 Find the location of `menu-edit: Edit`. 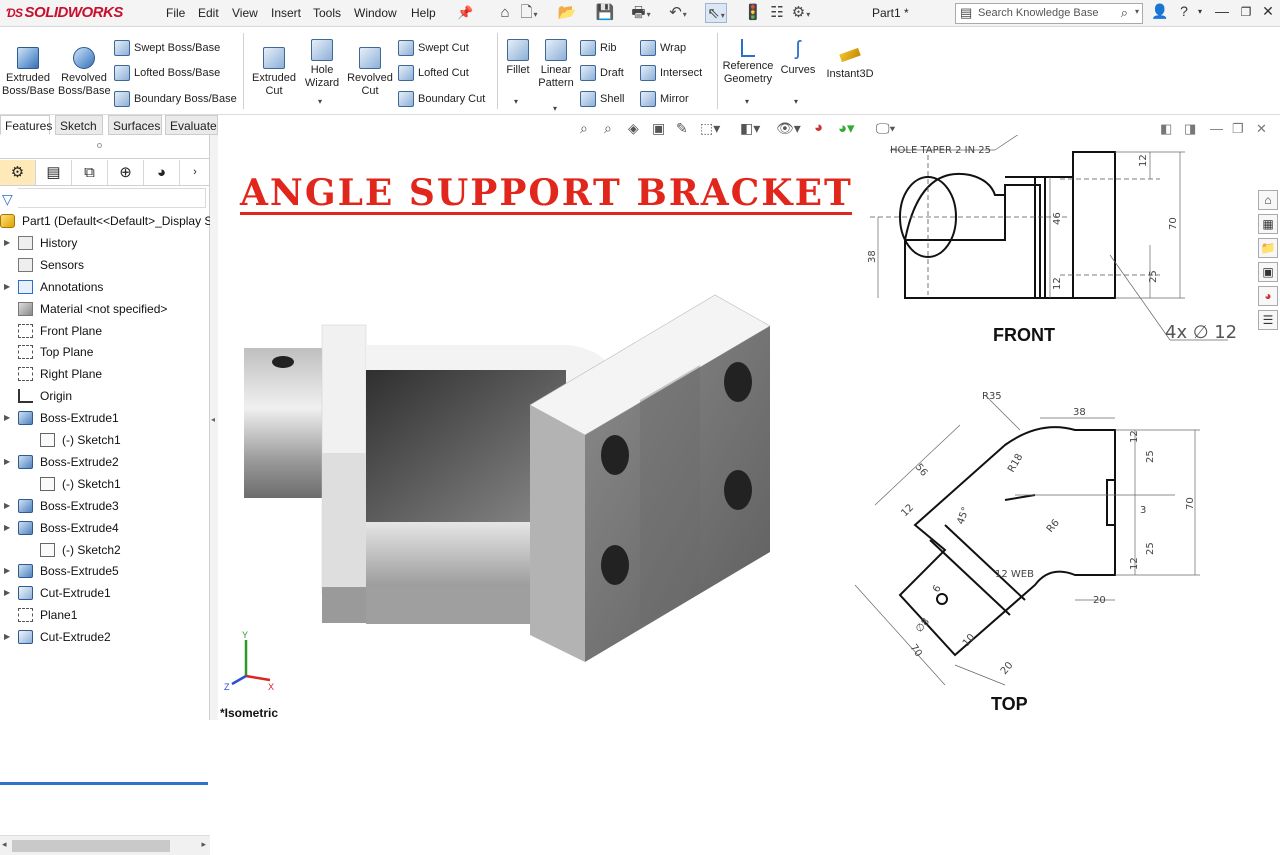

menu-edit: Edit is located at coordinates (208, 13).